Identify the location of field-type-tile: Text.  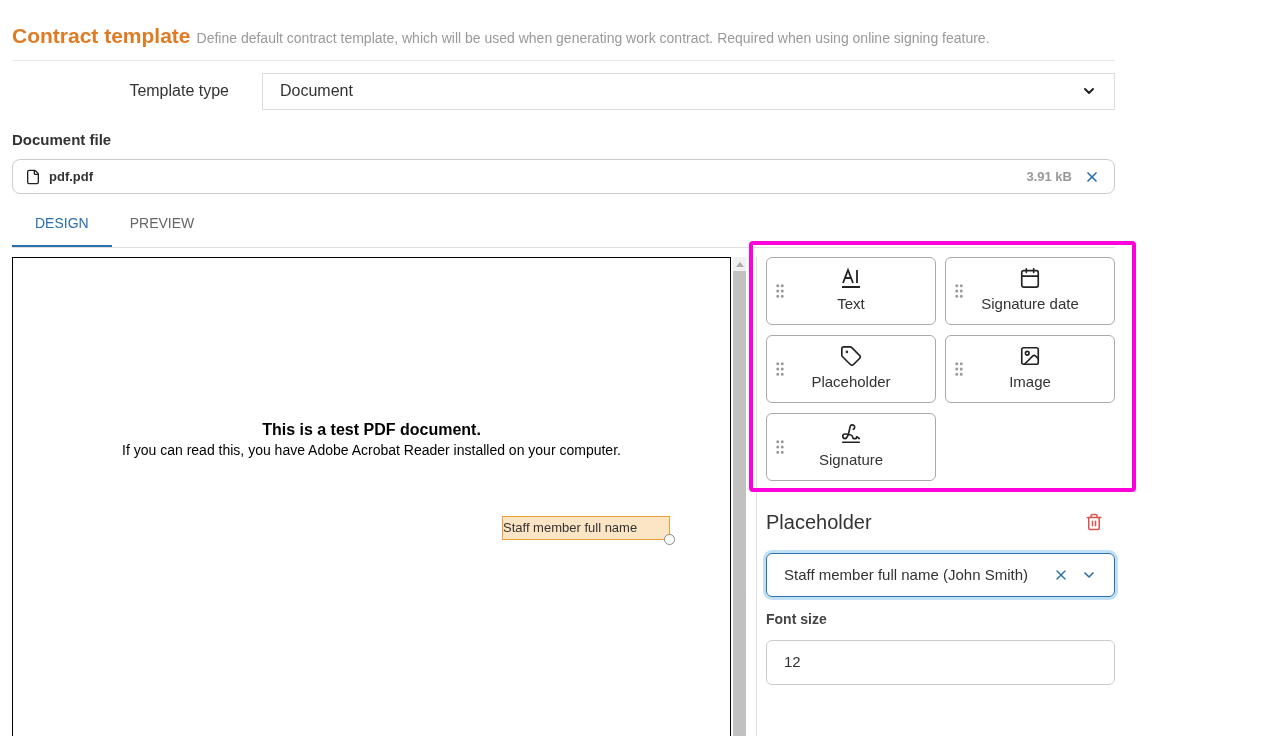
(851, 291).